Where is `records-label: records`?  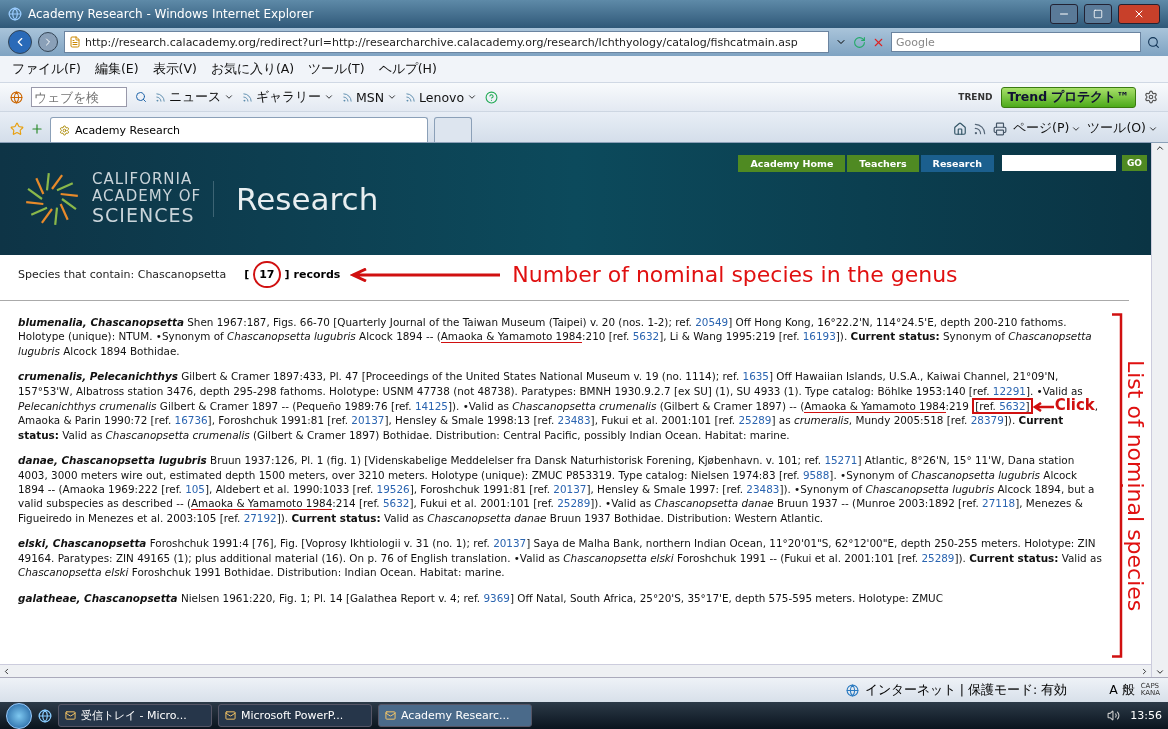
records-label: records is located at coordinates (317, 274).